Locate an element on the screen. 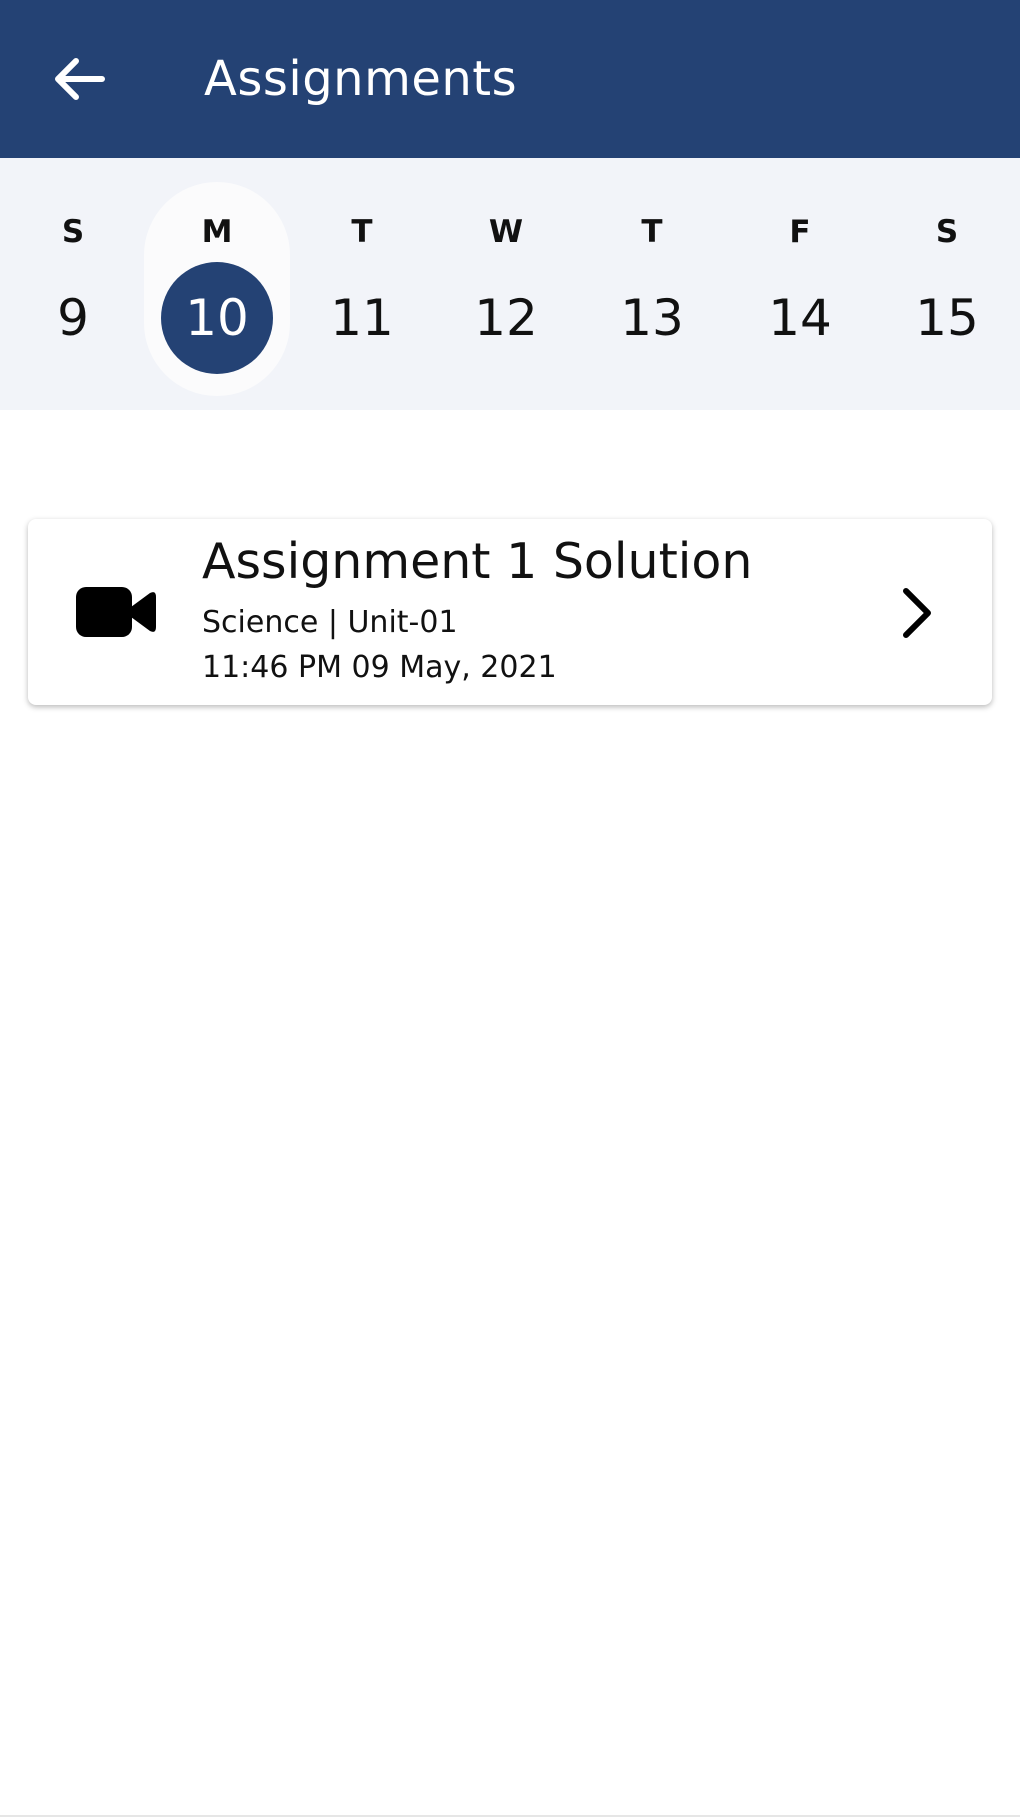 The width and height of the screenshot is (1020, 1819). assignment-datetime: 11:46 PM 09 May, 2021 is located at coordinates (379, 667).